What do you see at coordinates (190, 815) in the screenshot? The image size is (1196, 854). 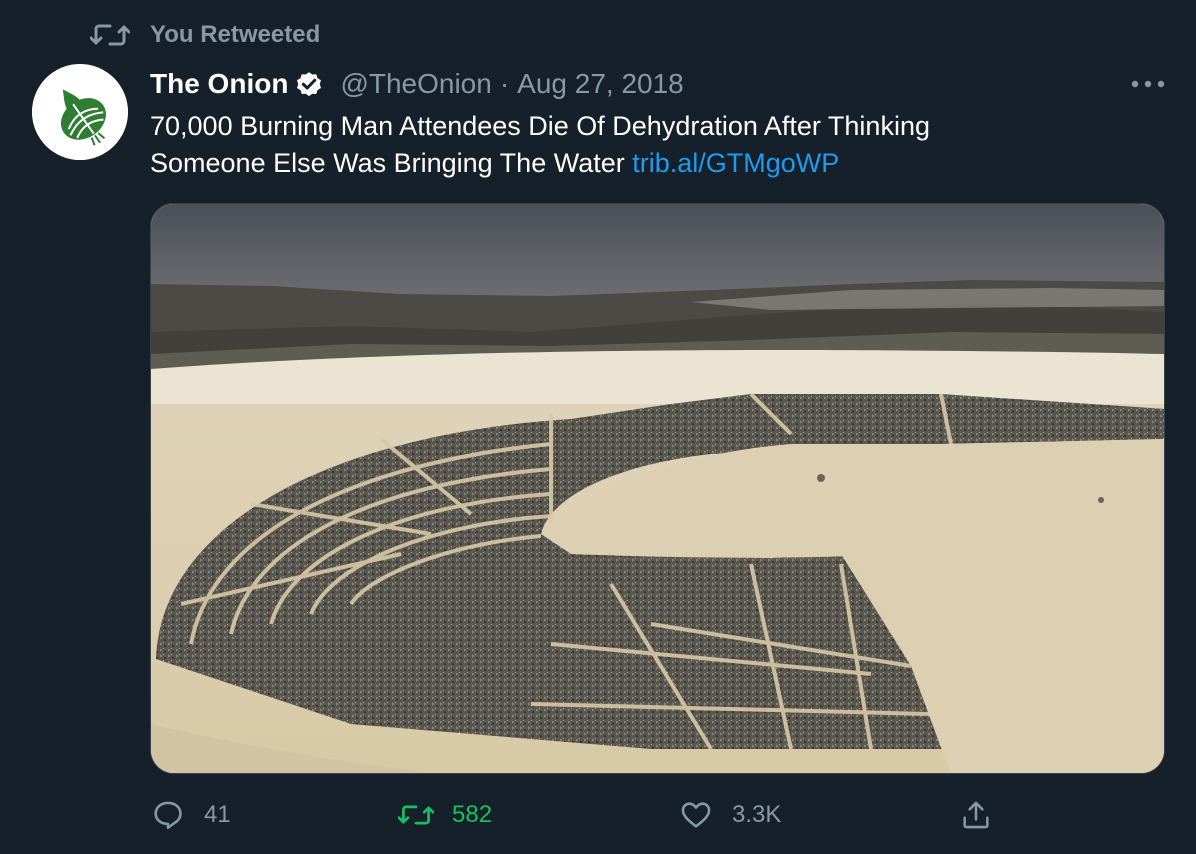 I see `reply-button: 41` at bounding box center [190, 815].